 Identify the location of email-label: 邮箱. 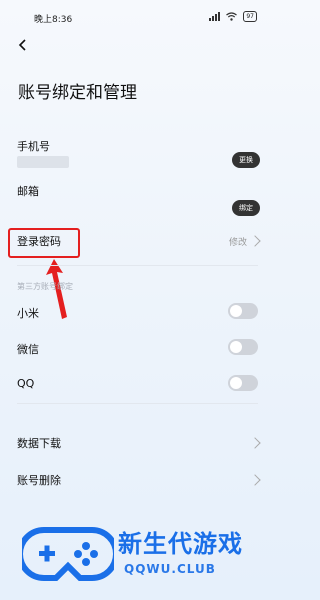
(28, 191).